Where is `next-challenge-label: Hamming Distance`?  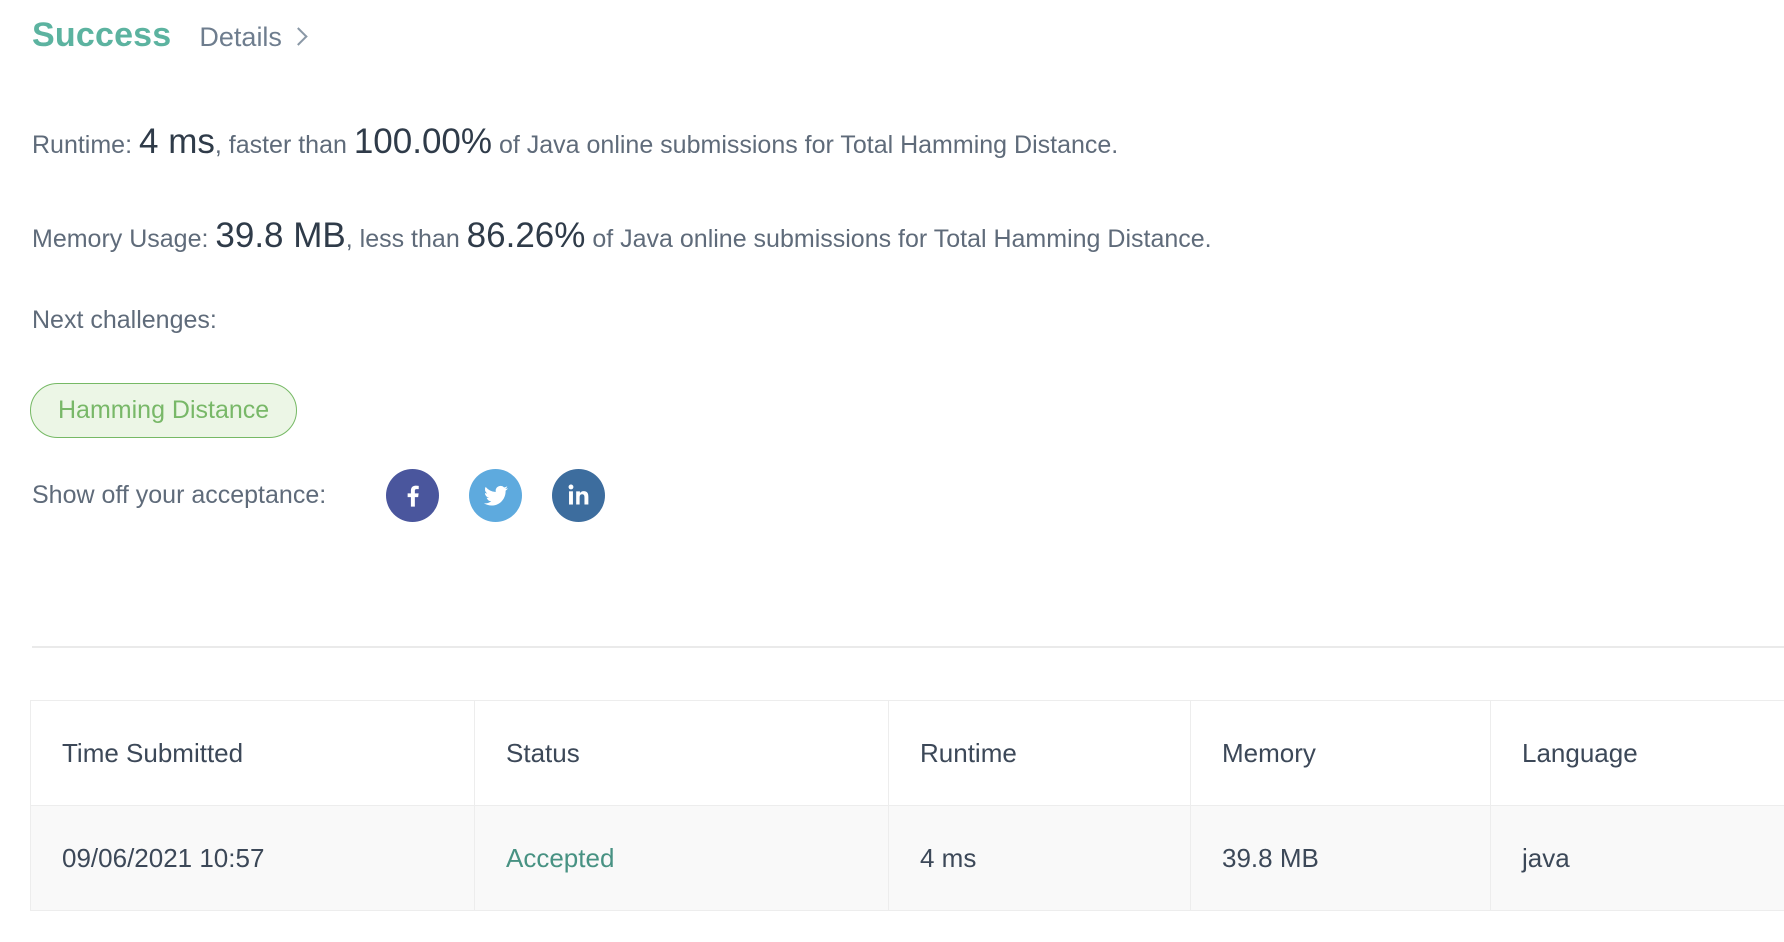
next-challenge-label: Hamming Distance is located at coordinates (164, 410).